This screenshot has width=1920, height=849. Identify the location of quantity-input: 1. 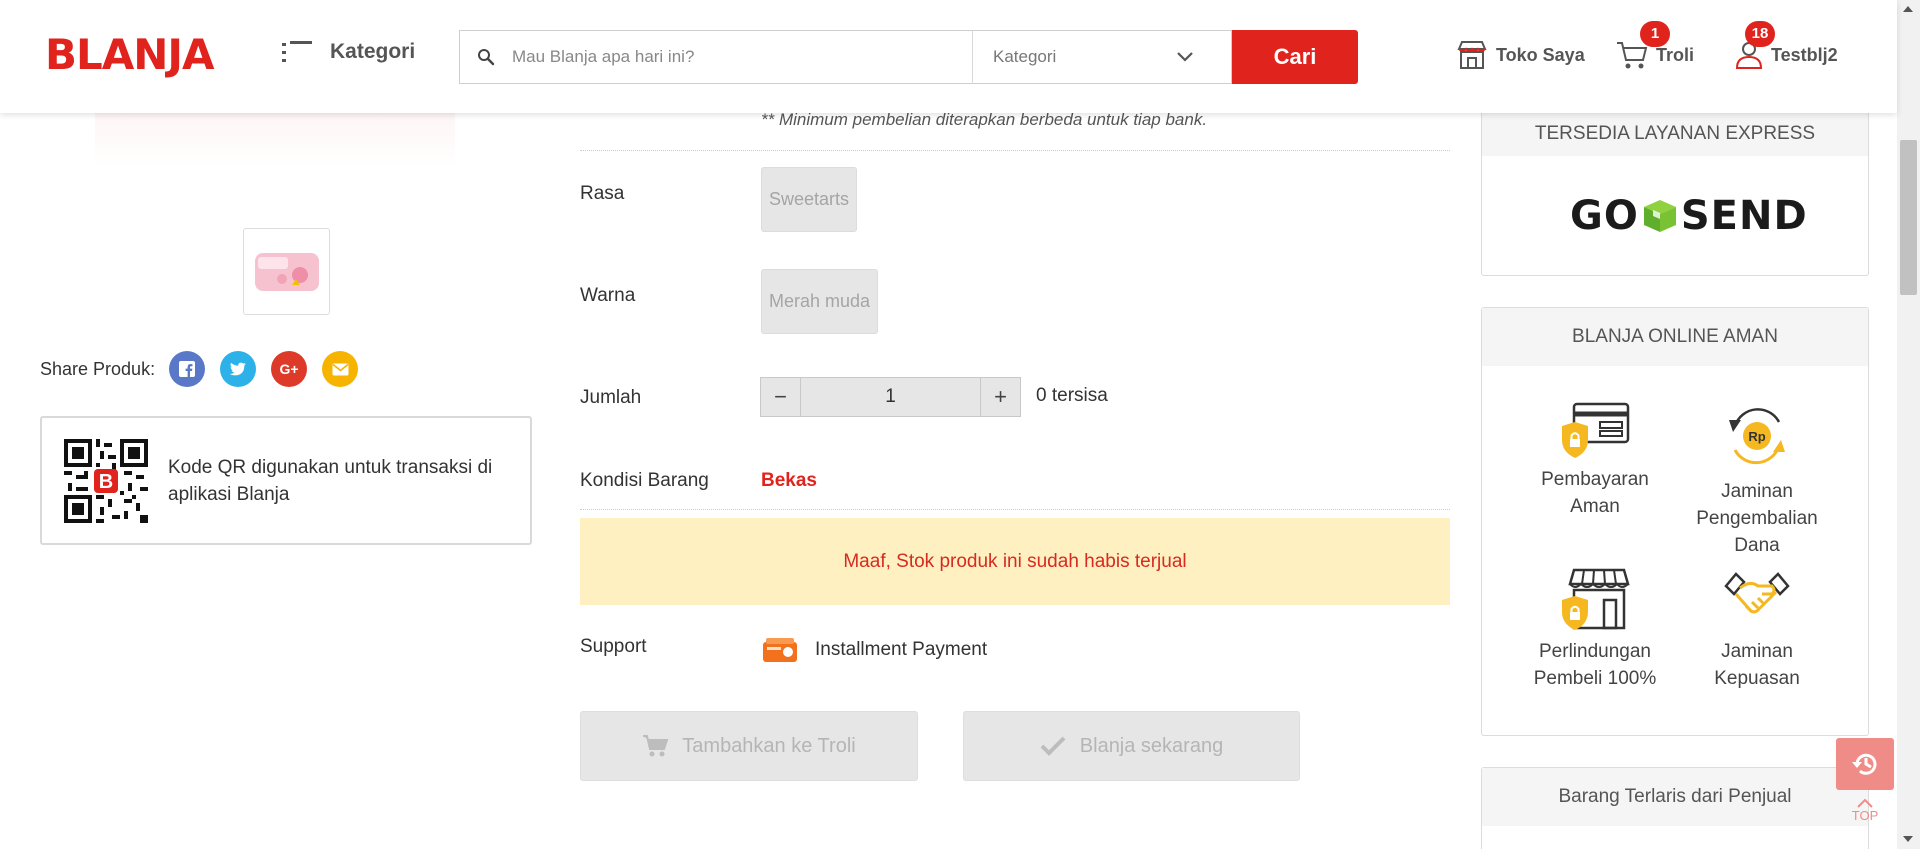
(890, 397).